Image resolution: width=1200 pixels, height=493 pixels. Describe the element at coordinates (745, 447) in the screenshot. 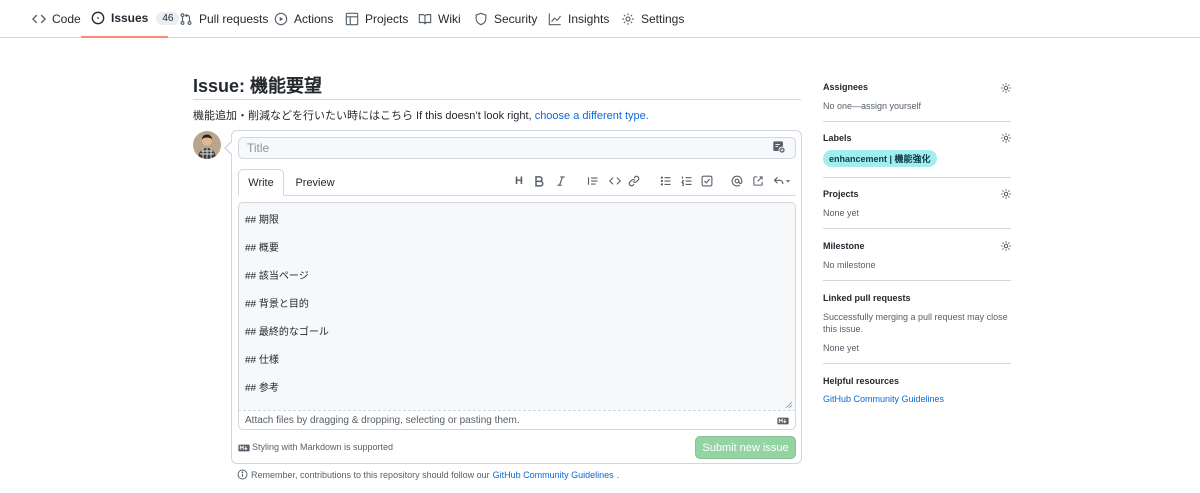

I see `submit-new-issue-button: Submit new issue` at that location.